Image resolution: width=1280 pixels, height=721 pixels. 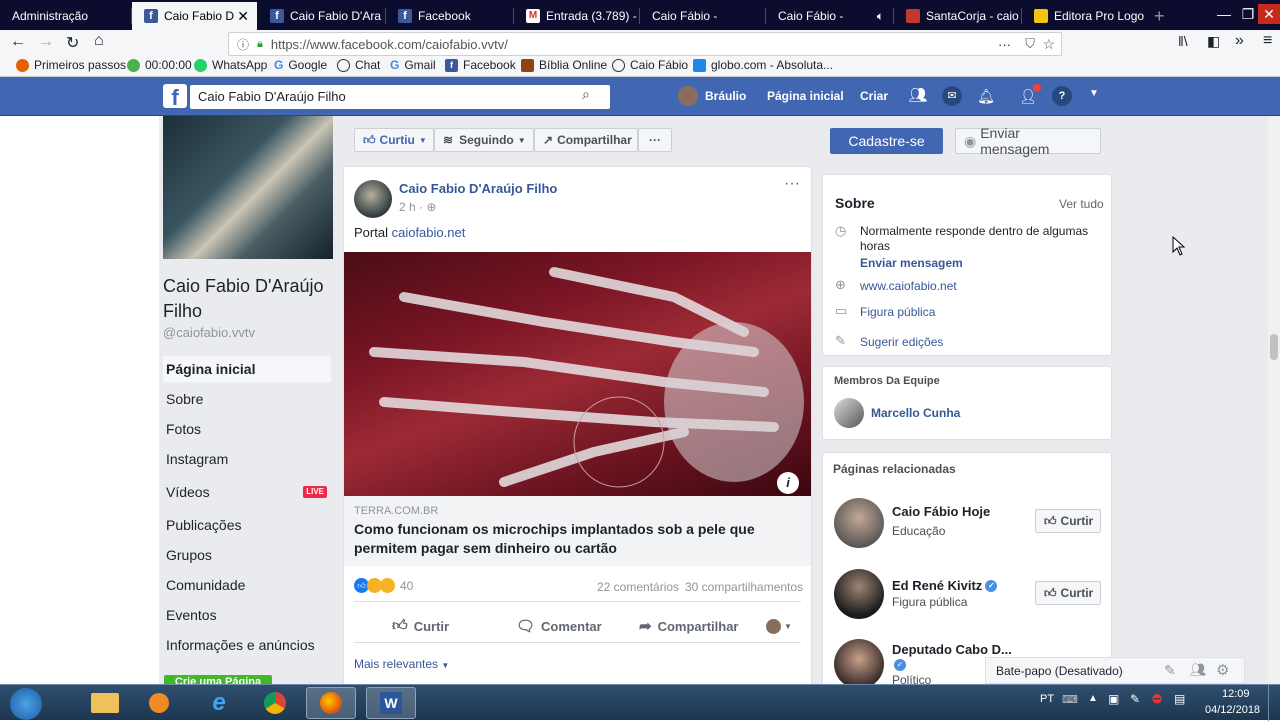 I want to click on pocket-icon: ⛉, so click(x=1030, y=44).